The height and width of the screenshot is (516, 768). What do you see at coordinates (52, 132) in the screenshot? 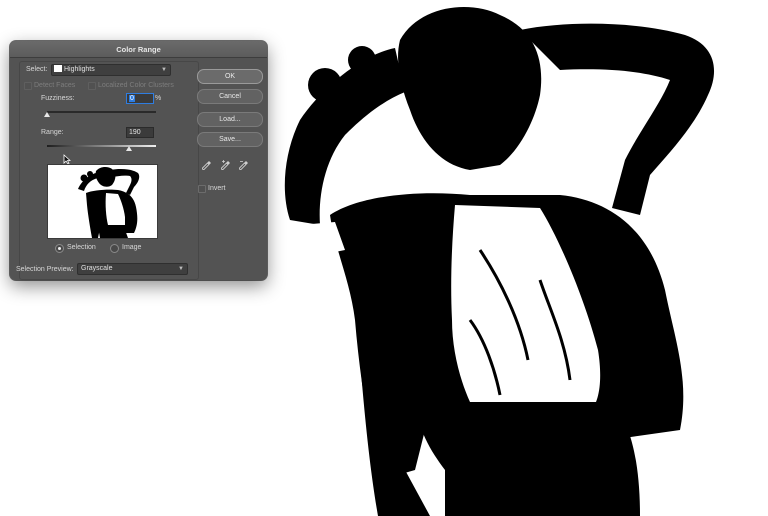
I see `range-label: Range:` at bounding box center [52, 132].